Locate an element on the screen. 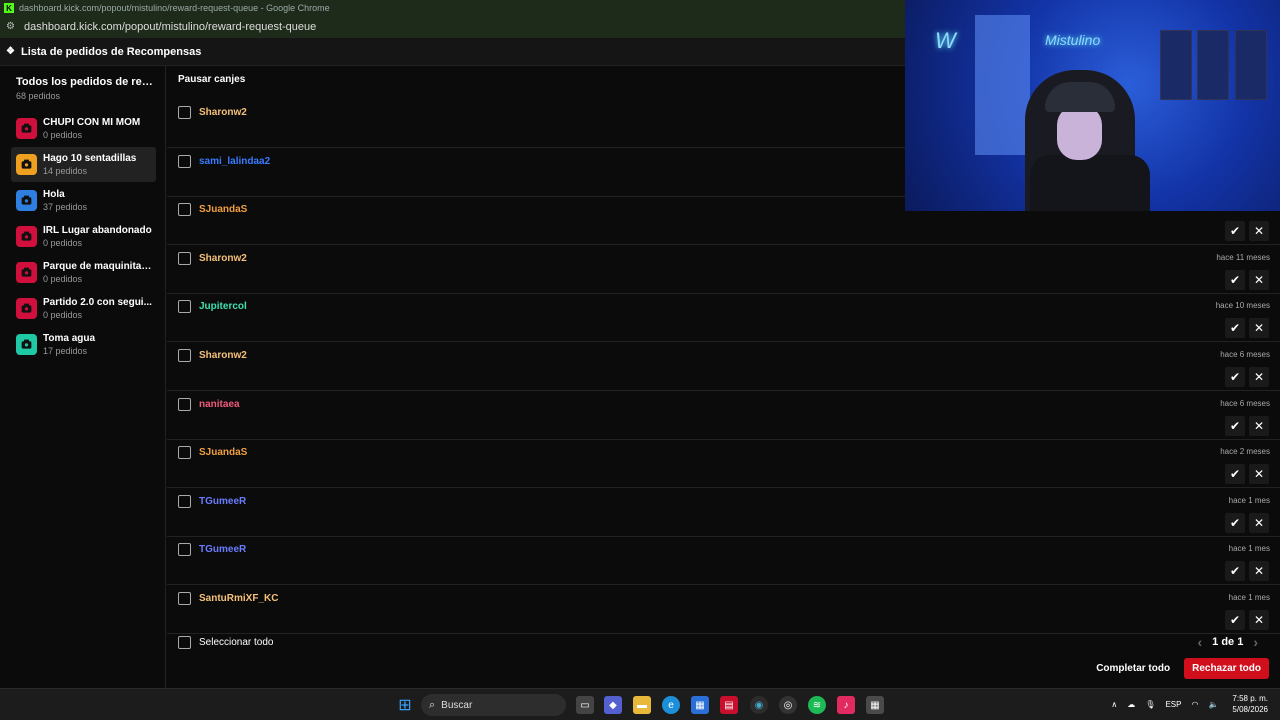  complete-all-button: Completar todo is located at coordinates (1133, 668).